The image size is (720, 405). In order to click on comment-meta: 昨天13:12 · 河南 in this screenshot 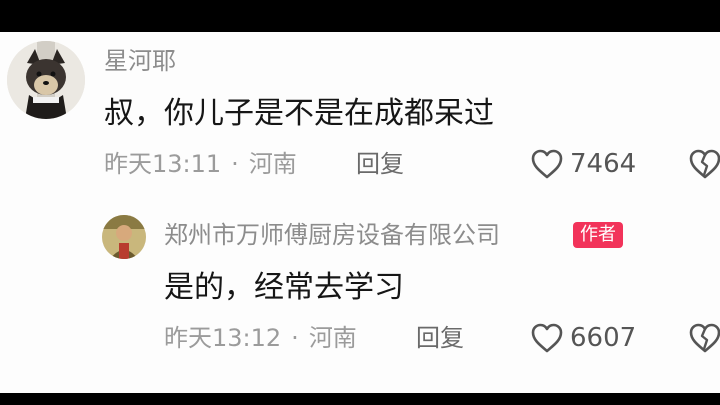, I will do `click(260, 338)`.